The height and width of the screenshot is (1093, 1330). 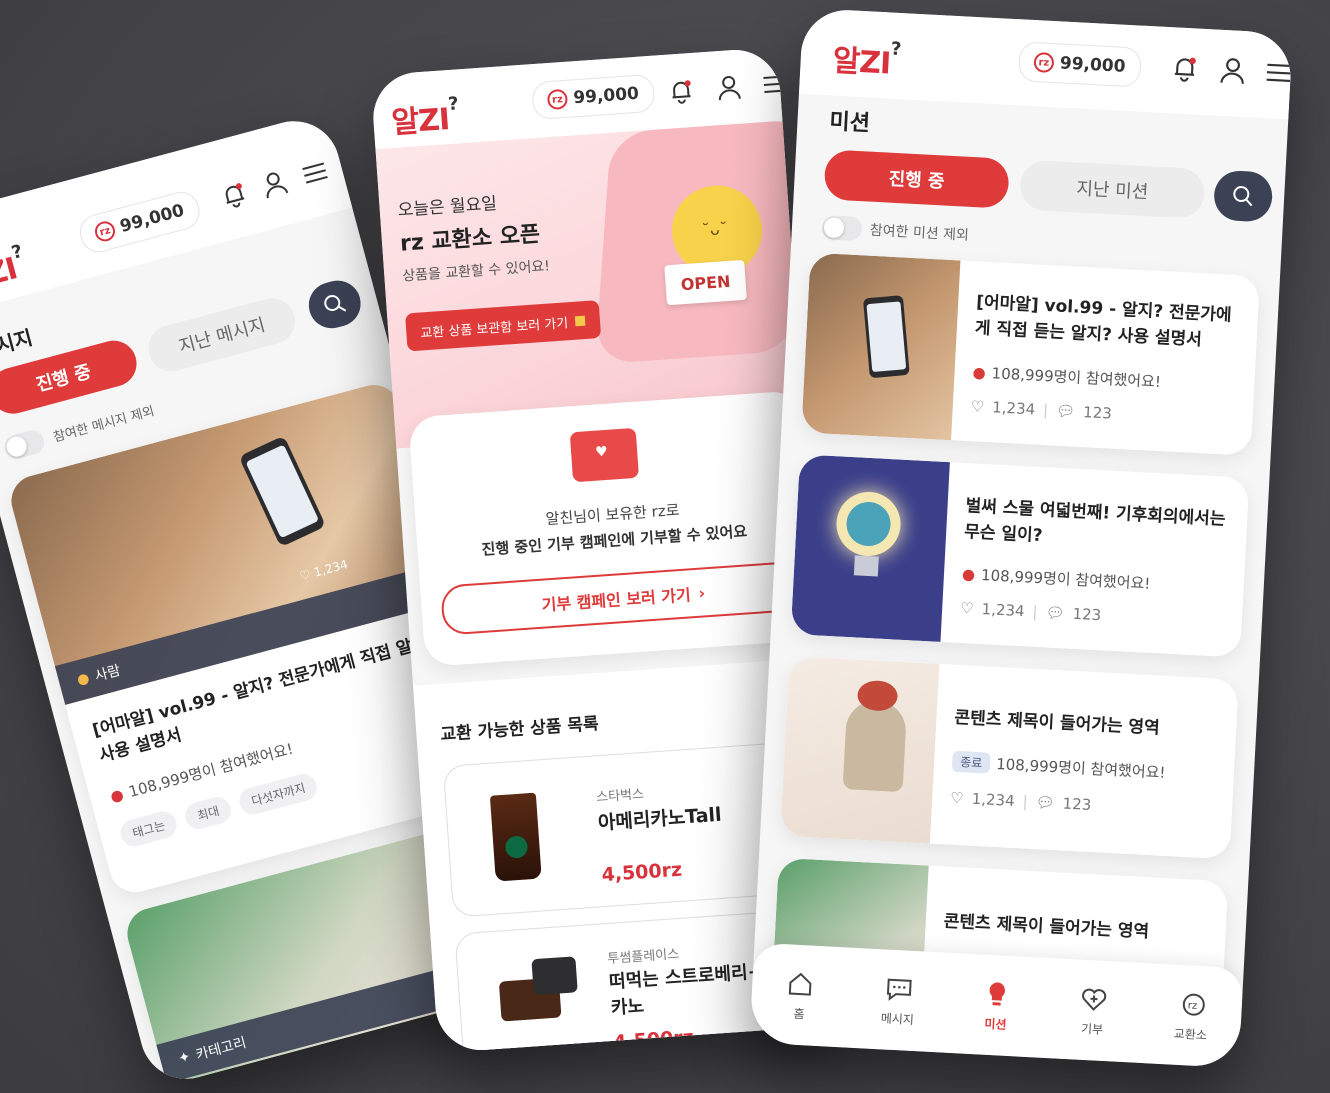 I want to click on open-sign: OPEN, so click(x=705, y=282).